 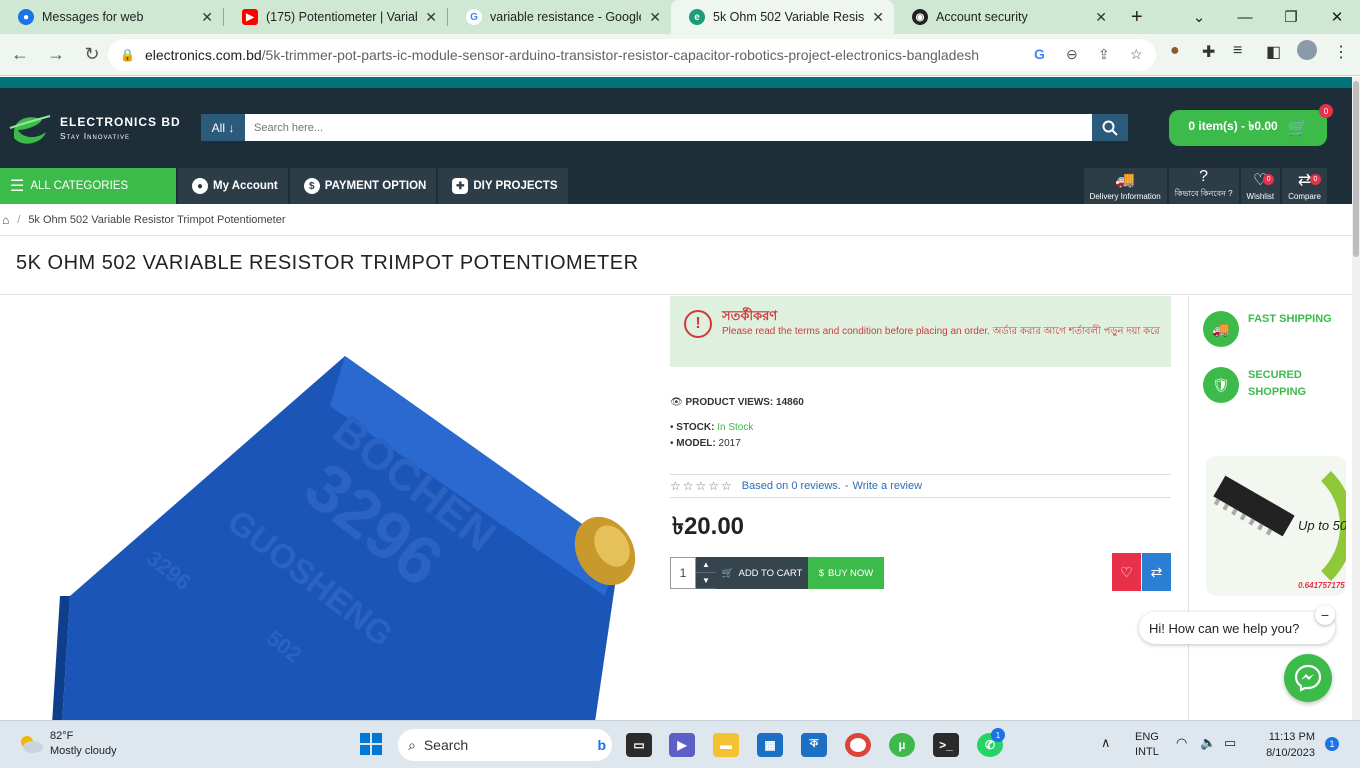 I want to click on cart-icon: 🛒, so click(x=1297, y=128).